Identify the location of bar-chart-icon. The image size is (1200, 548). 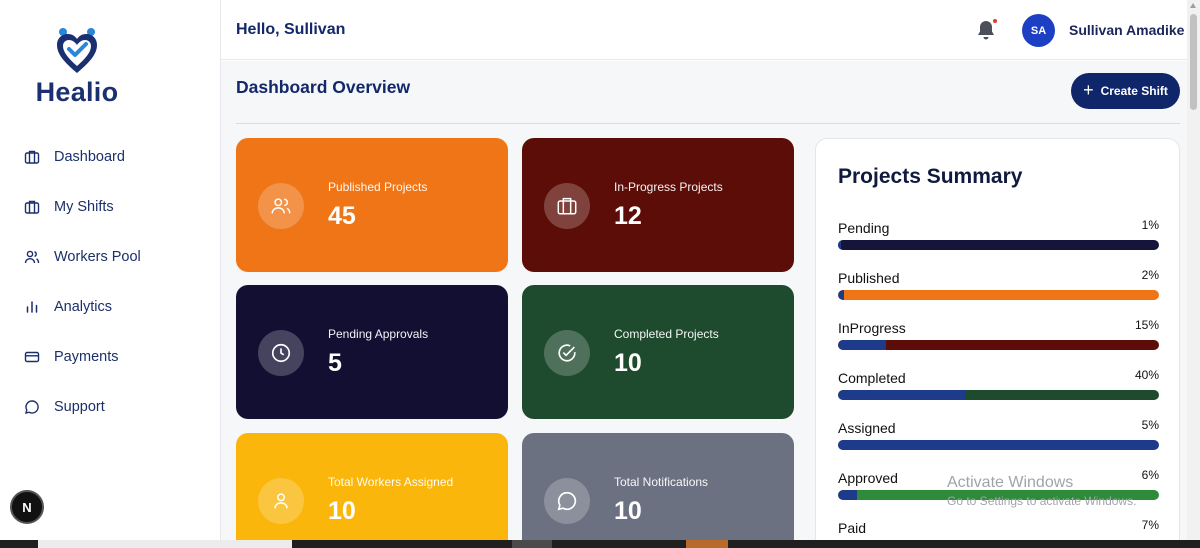
(32, 307).